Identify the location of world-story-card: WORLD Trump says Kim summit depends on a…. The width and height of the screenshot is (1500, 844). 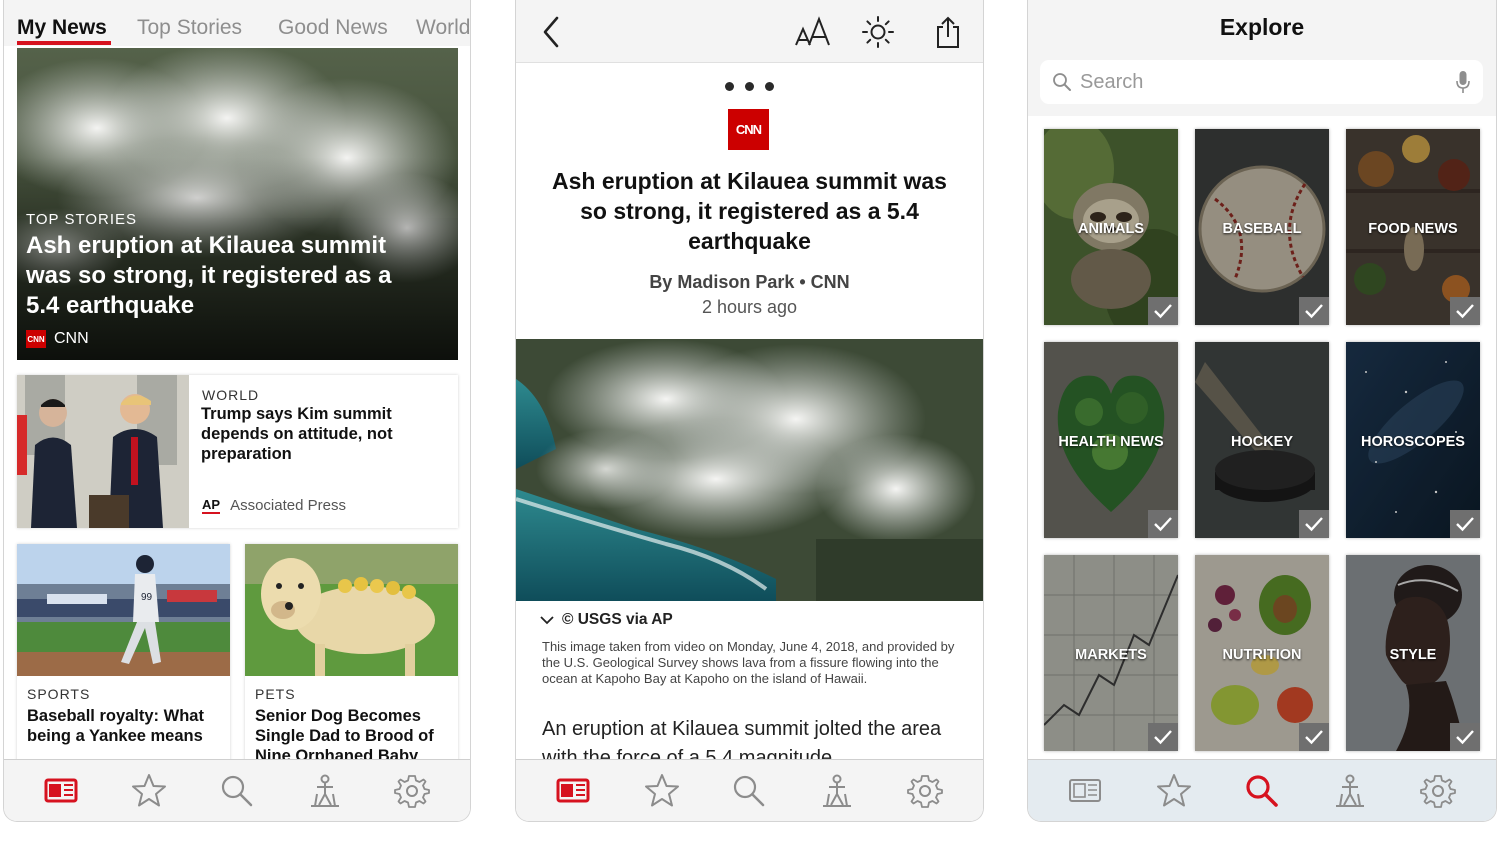
(237, 451).